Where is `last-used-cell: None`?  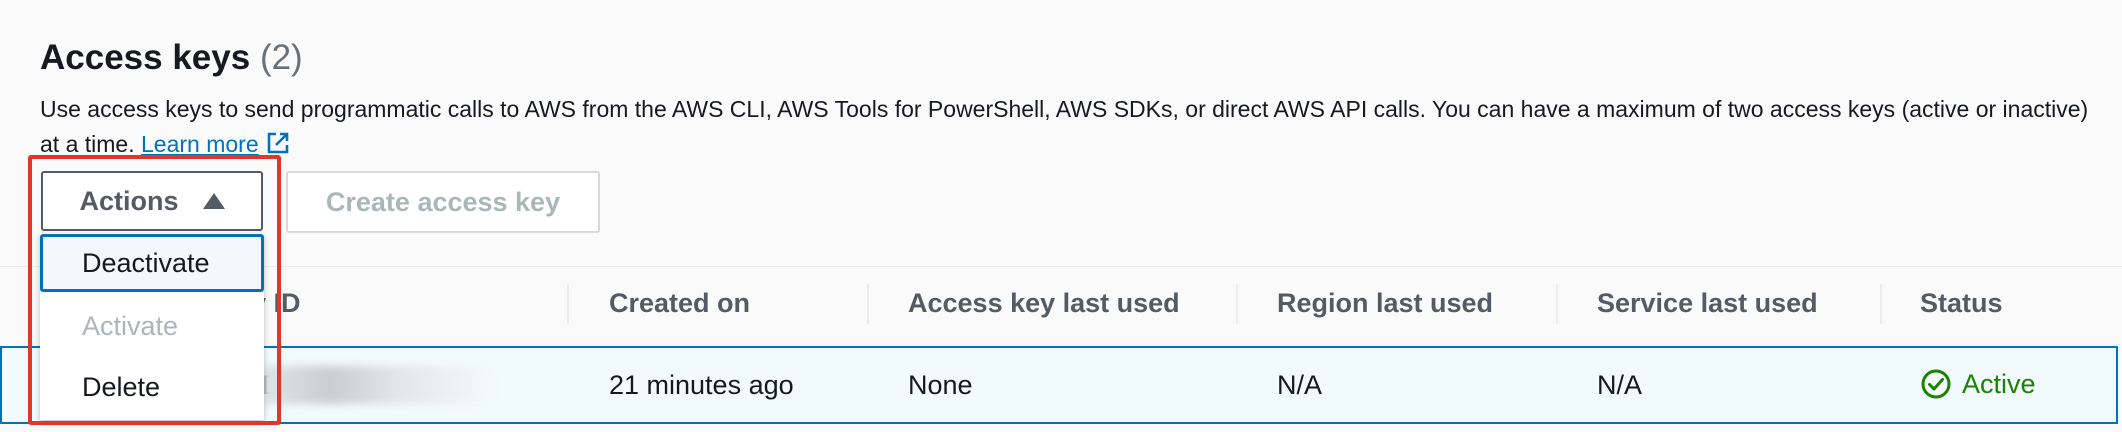
last-used-cell: None is located at coordinates (940, 385).